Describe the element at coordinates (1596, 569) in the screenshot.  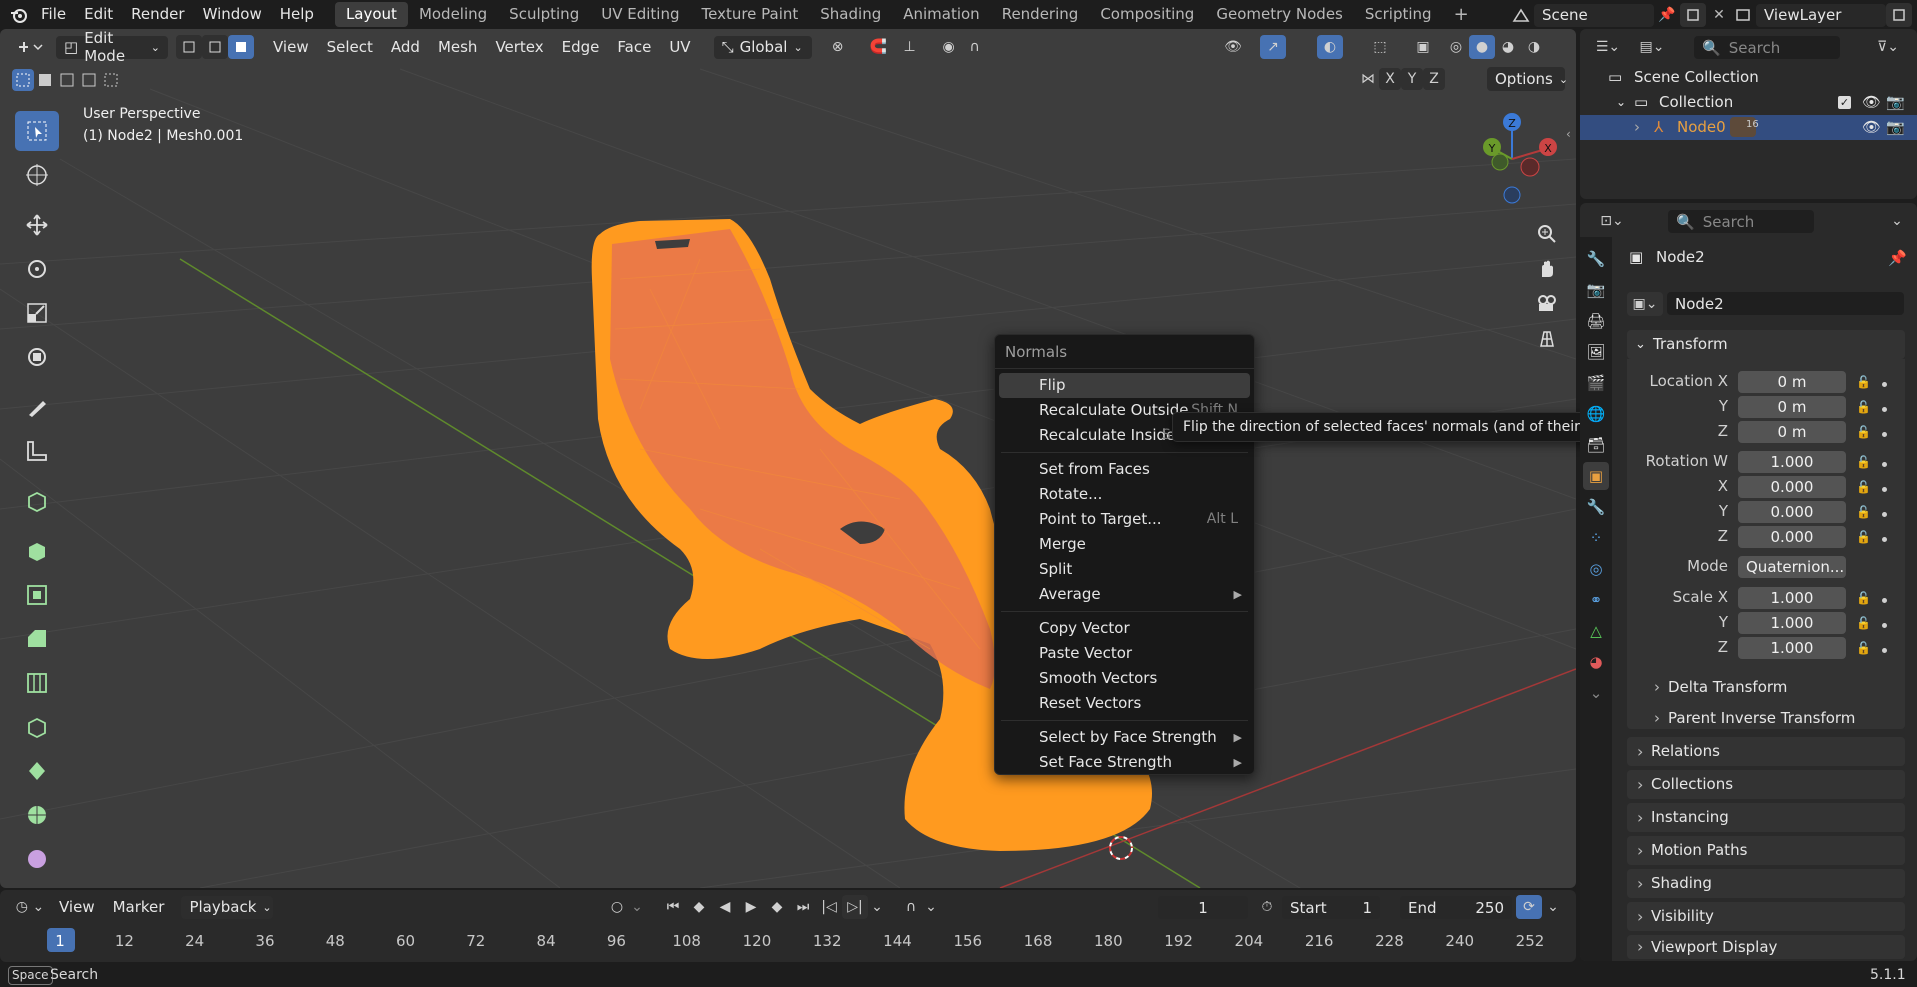
I see `physics-tab-icon: ◎` at that location.